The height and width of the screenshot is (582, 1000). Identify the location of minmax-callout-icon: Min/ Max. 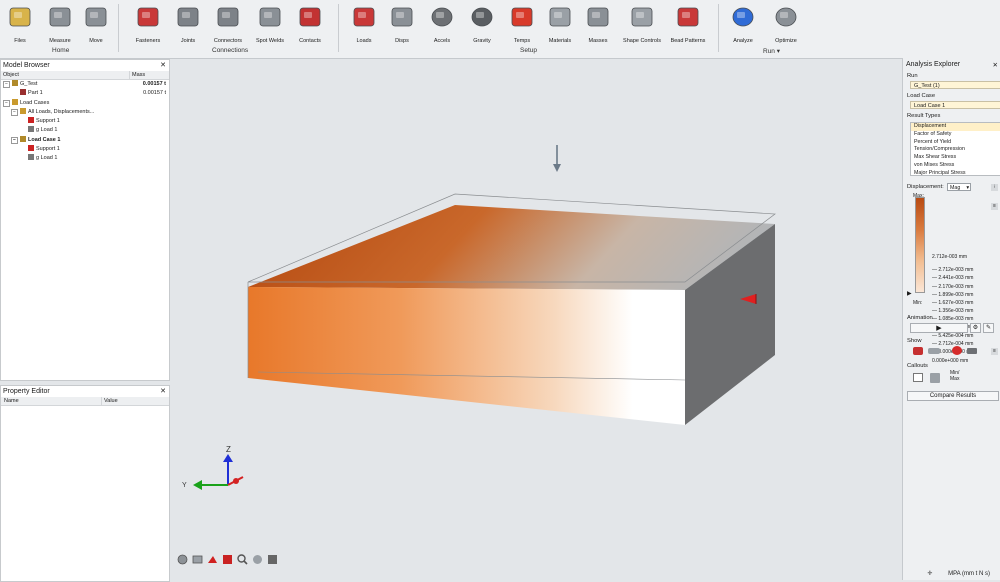
(954, 376).